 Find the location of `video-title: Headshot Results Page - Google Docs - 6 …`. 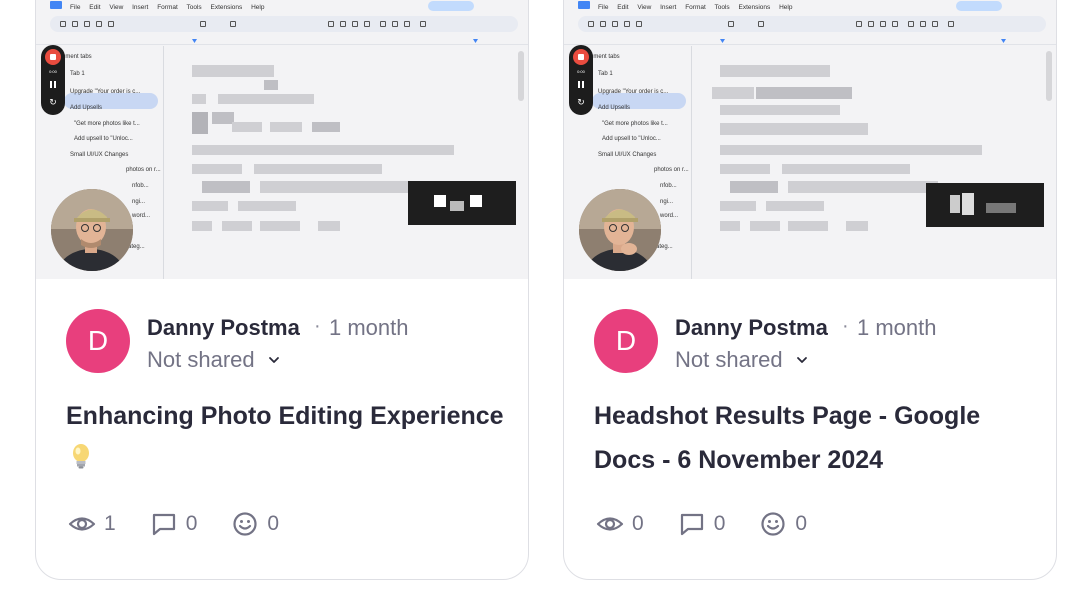

video-title: Headshot Results Page - Google Docs - 6 … is located at coordinates (814, 438).